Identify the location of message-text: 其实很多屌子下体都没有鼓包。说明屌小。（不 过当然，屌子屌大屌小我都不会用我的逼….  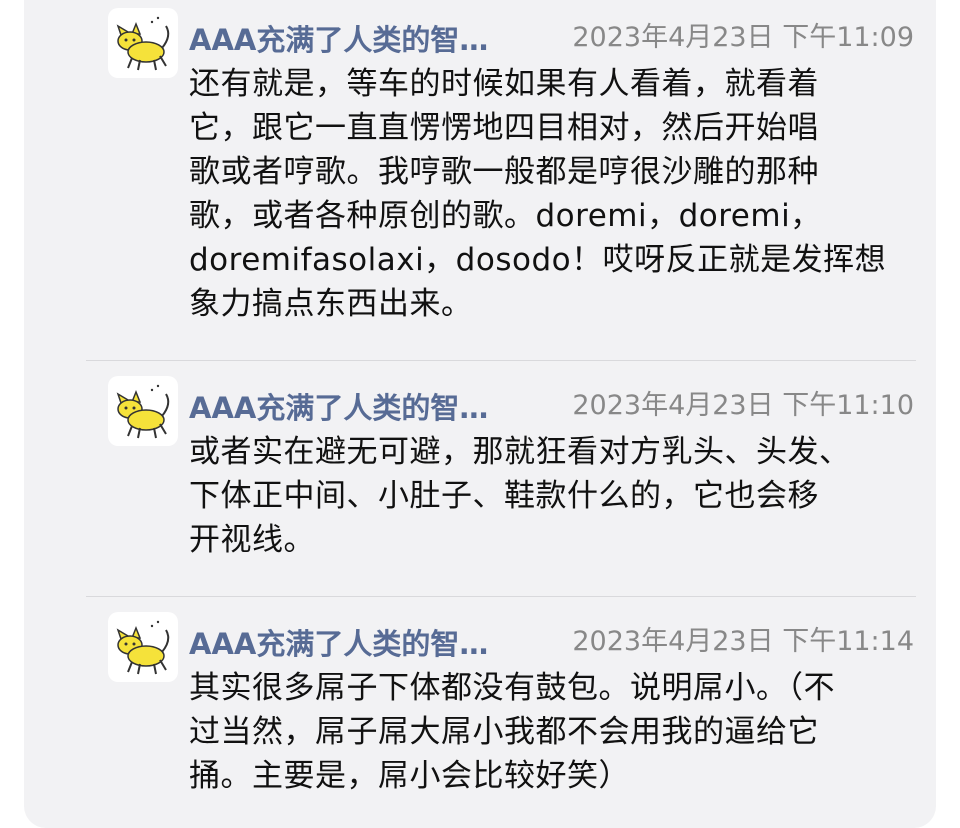
(556, 732).